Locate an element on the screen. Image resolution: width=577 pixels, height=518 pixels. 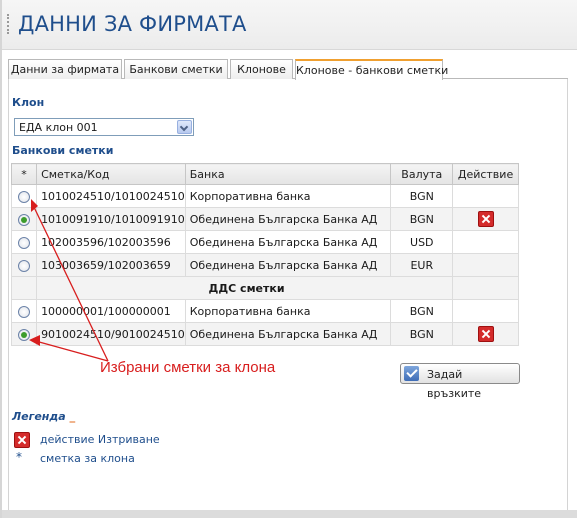
tab-branch-bank-accounts: Клонове - банкови сметки is located at coordinates (371, 69).